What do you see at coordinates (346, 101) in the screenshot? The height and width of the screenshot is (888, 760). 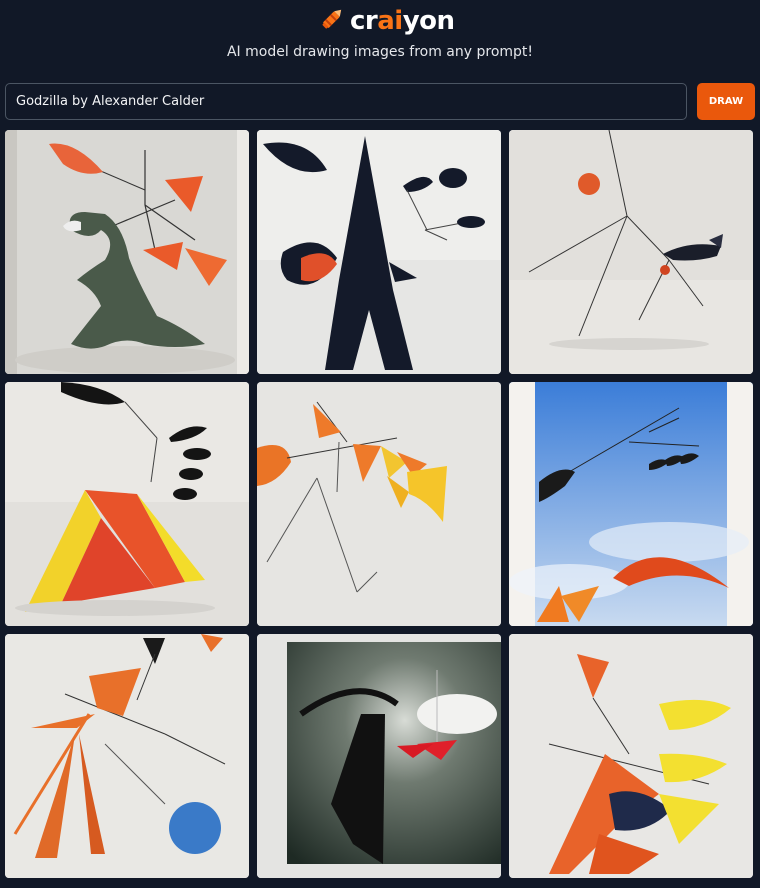 I see `prompt-input` at bounding box center [346, 101].